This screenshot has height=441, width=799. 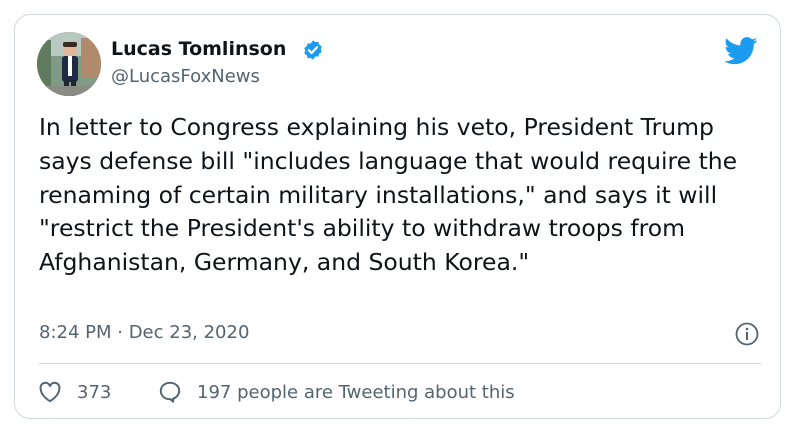 I want to click on author-name: Lucas Tomlinson, so click(x=198, y=49).